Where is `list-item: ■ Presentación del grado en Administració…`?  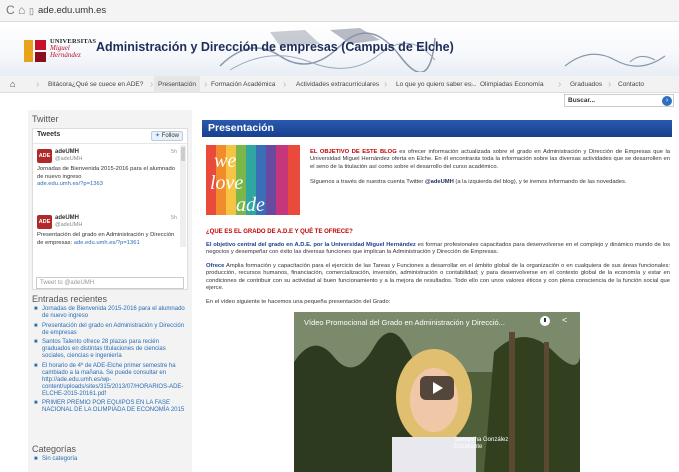 list-item: ■ Presentación del grado en Administració… is located at coordinates (110, 330).